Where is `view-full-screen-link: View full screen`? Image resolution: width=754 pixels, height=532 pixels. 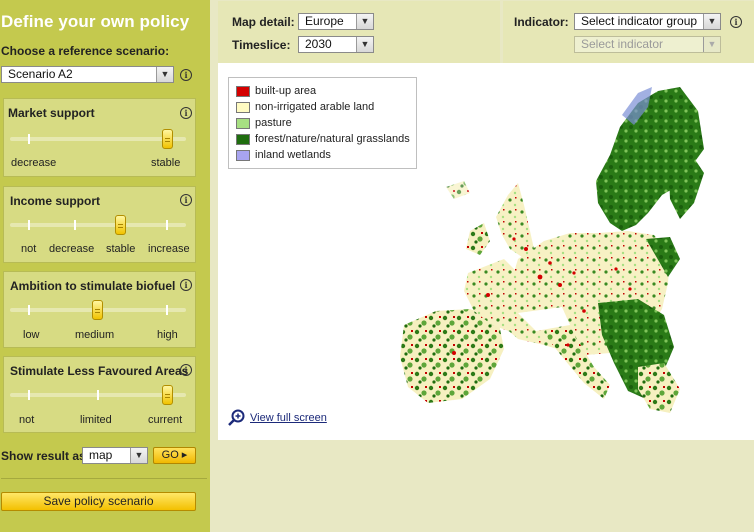 view-full-screen-link: View full screen is located at coordinates (288, 418).